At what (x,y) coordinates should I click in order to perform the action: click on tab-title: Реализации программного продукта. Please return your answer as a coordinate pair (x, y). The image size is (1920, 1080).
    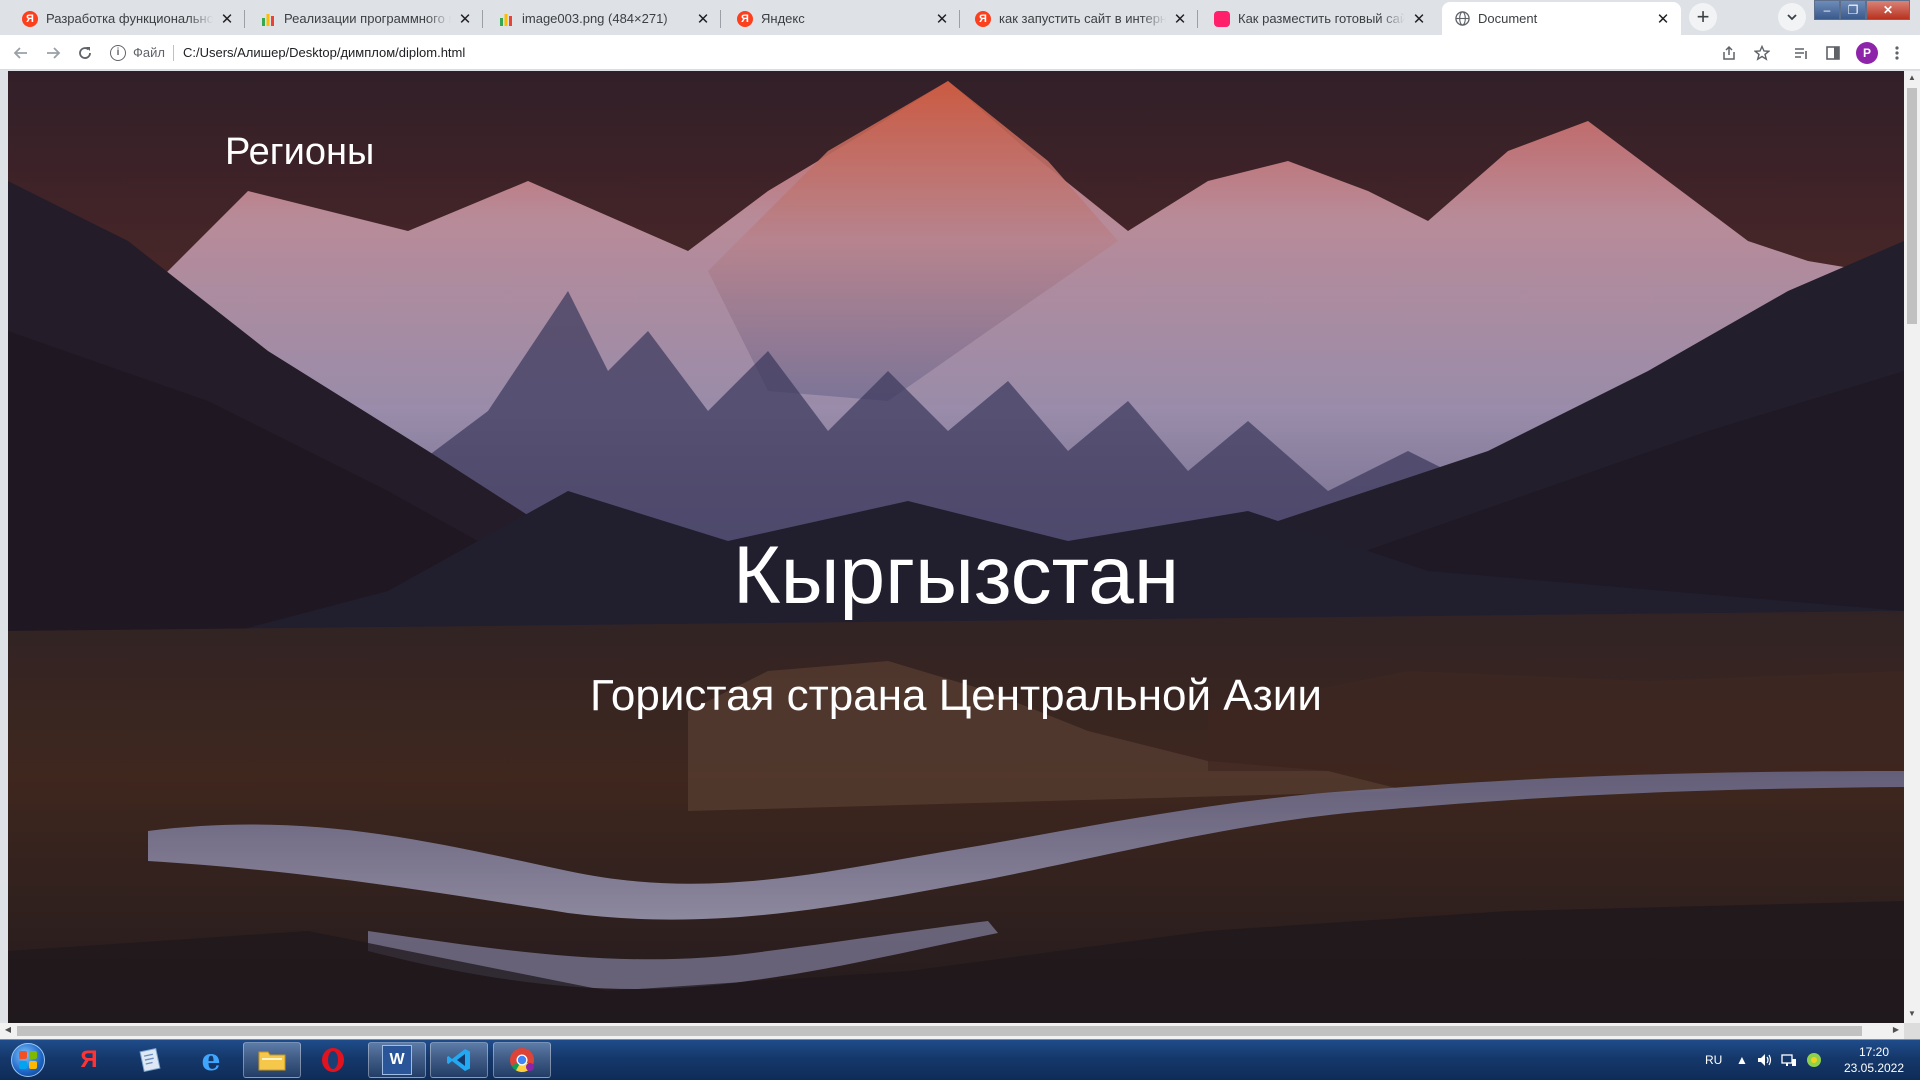
    Looking at the image, I should click on (367, 18).